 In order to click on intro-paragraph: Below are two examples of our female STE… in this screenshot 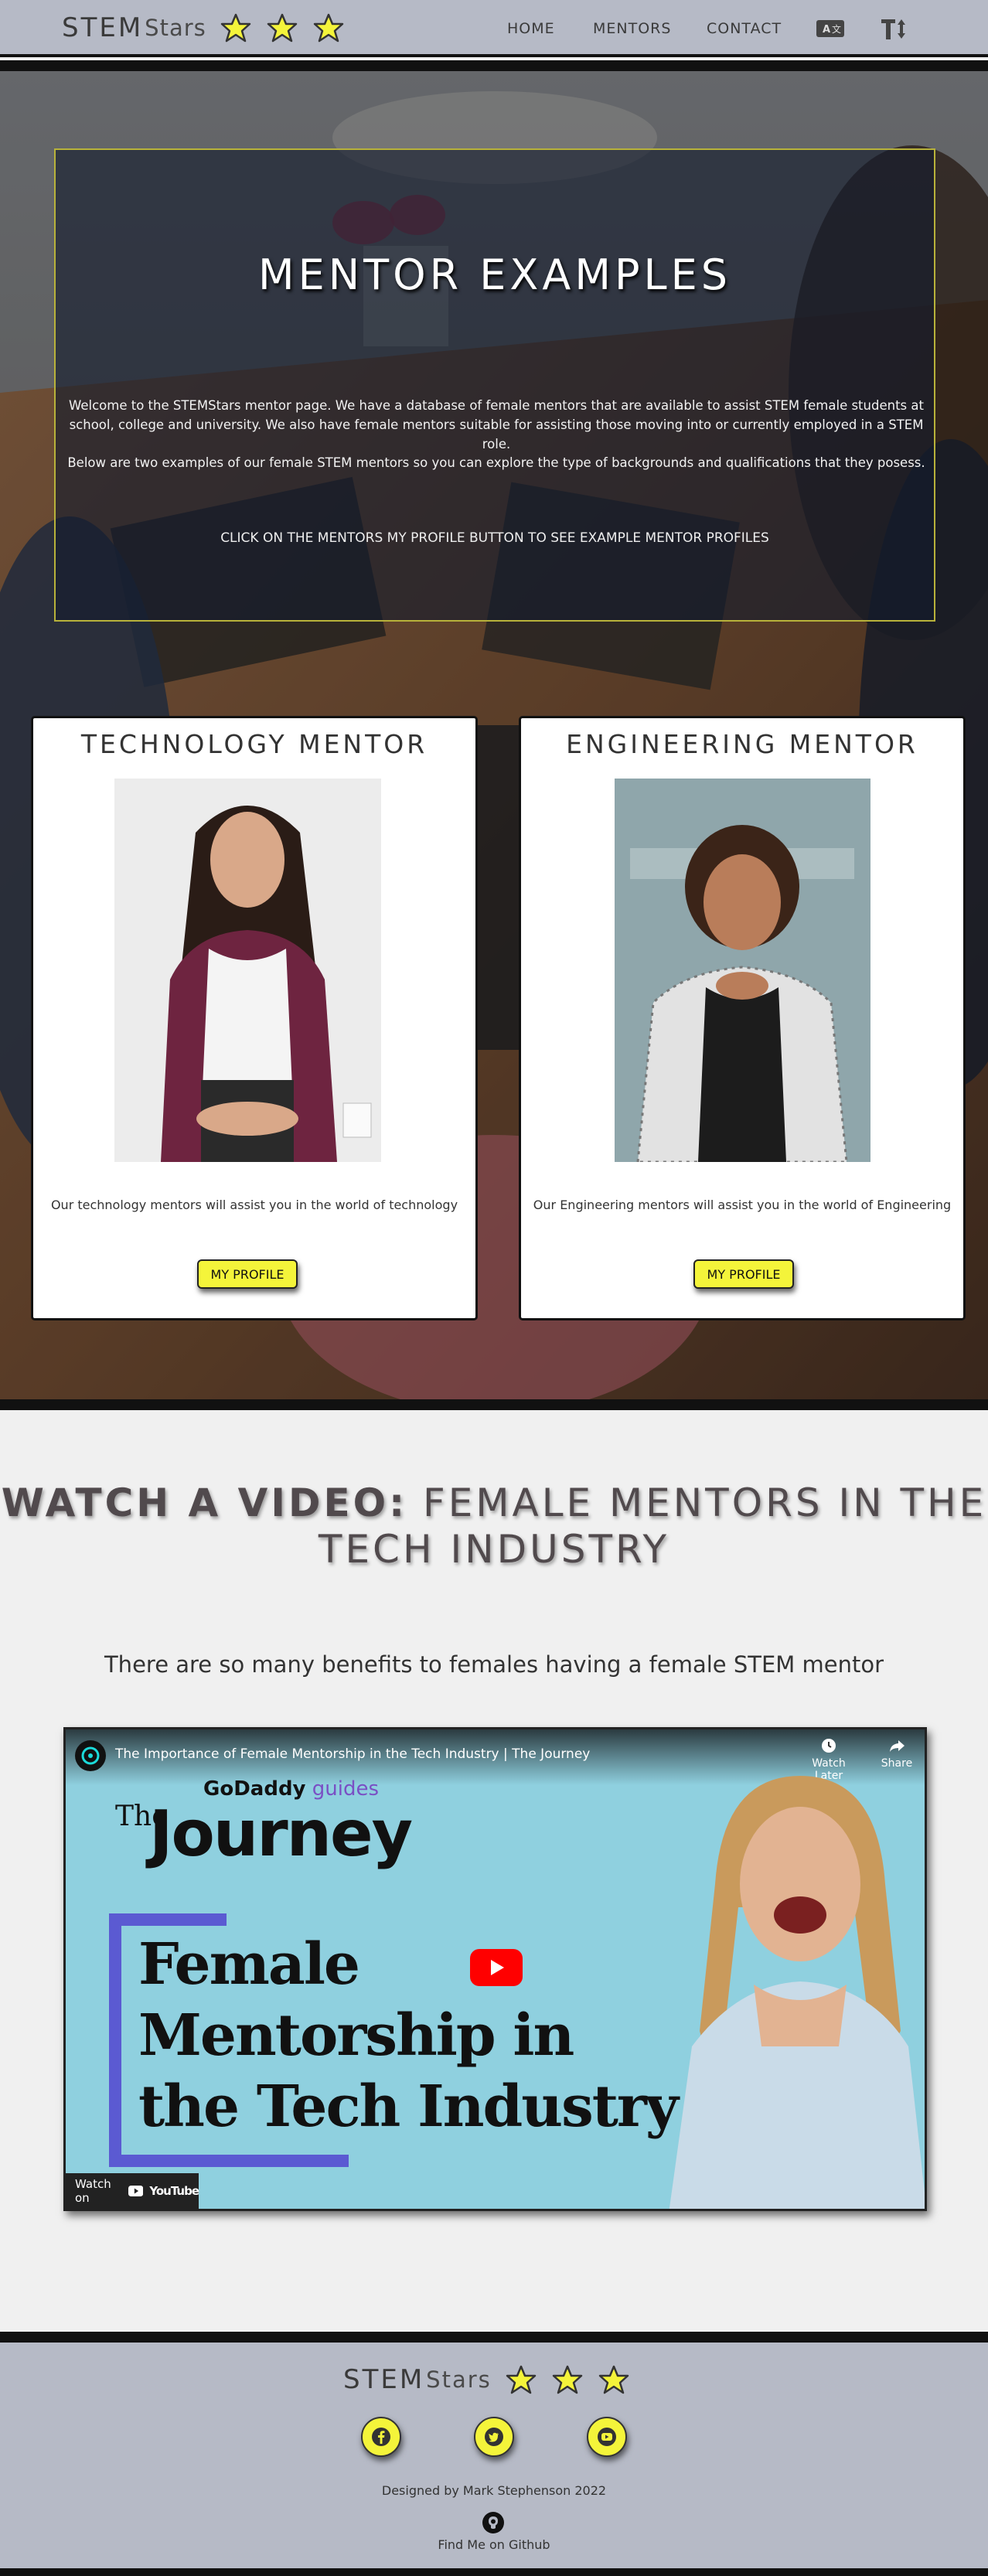, I will do `click(496, 462)`.